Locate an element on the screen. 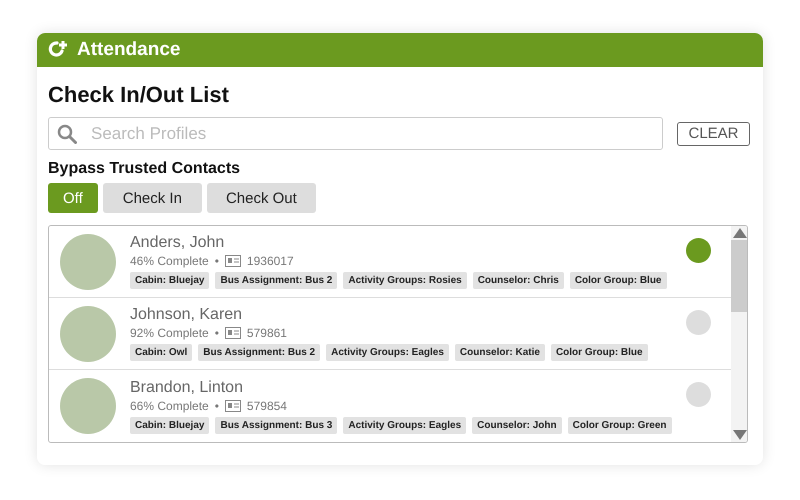  bypass-label: Bypass Trusted Contacts is located at coordinates (145, 169).